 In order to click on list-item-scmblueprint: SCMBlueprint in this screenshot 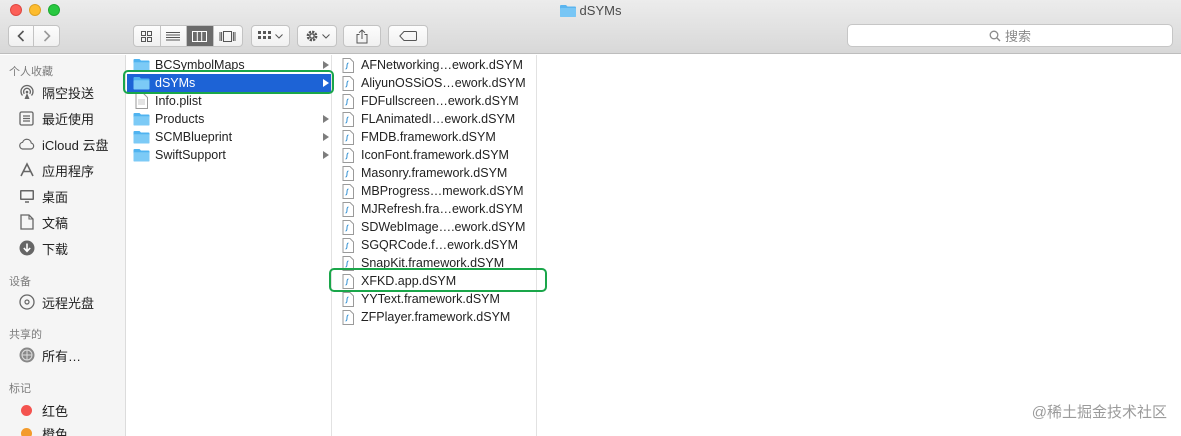, I will do `click(229, 137)`.